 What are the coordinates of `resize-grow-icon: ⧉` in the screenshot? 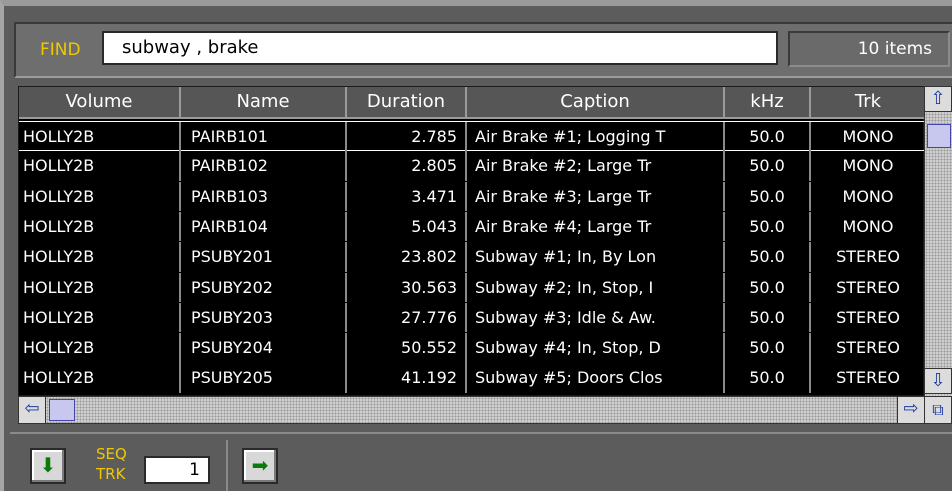 It's located at (938, 410).